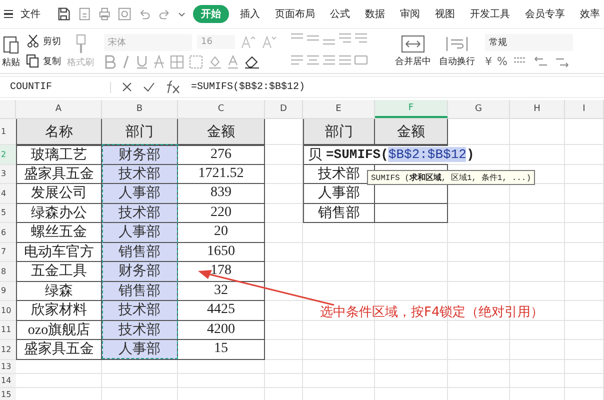  I want to click on column-header: A, so click(59, 109).